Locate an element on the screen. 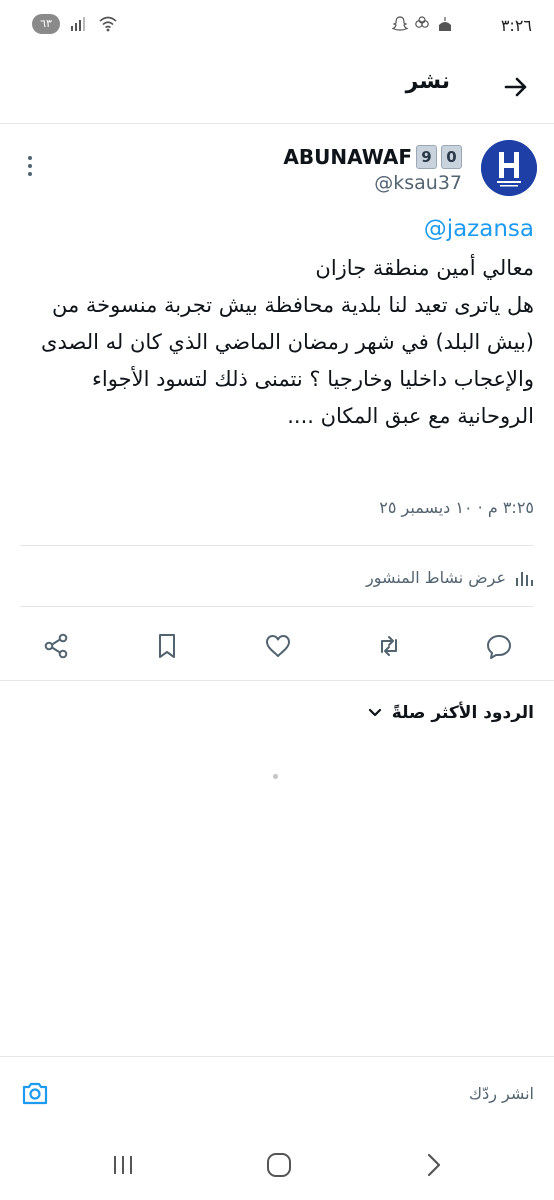 Image resolution: width=554 pixels, height=1200 pixels. home-icon is located at coordinates (279, 1165).